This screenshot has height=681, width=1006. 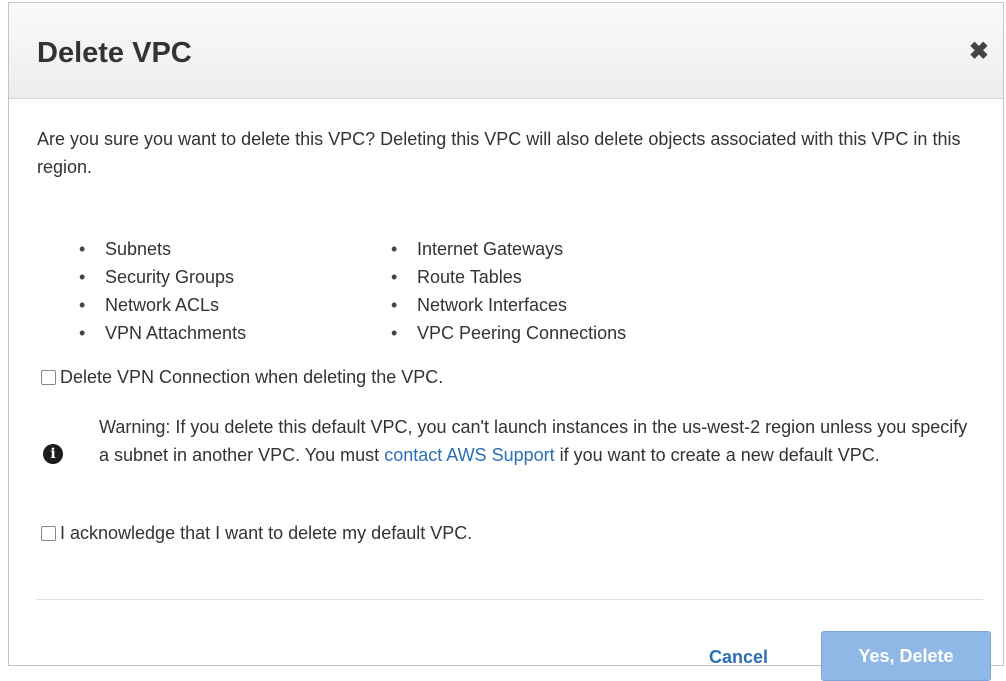 I want to click on dialog-header: Delete VPC ✖, so click(x=506, y=51).